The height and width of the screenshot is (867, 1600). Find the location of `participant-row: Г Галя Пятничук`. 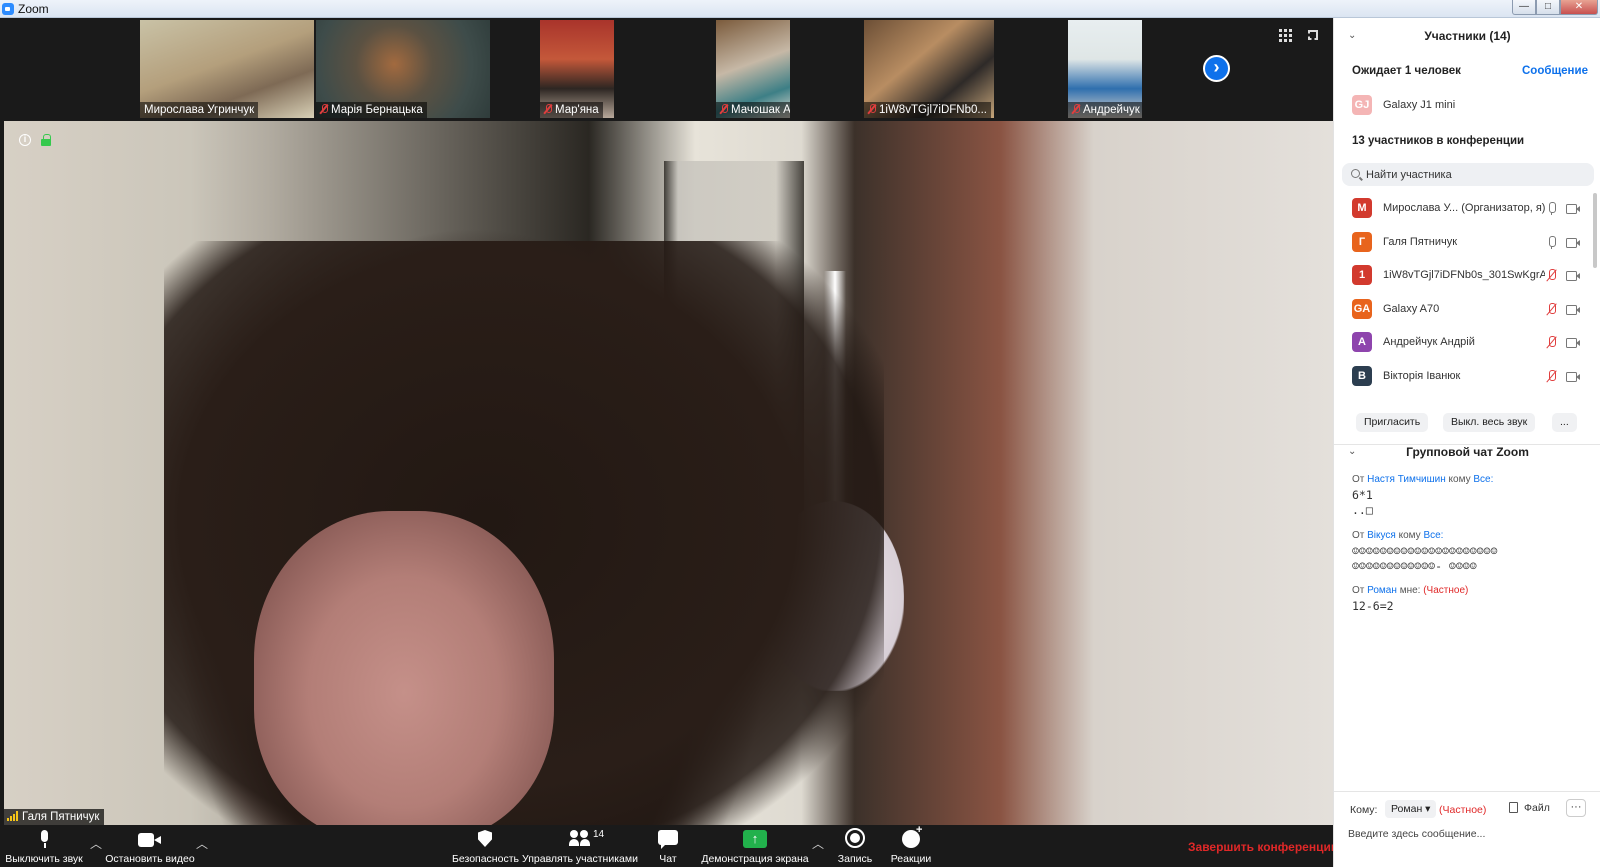

participant-row: Г Галя Пятничук is located at coordinates (1469, 242).